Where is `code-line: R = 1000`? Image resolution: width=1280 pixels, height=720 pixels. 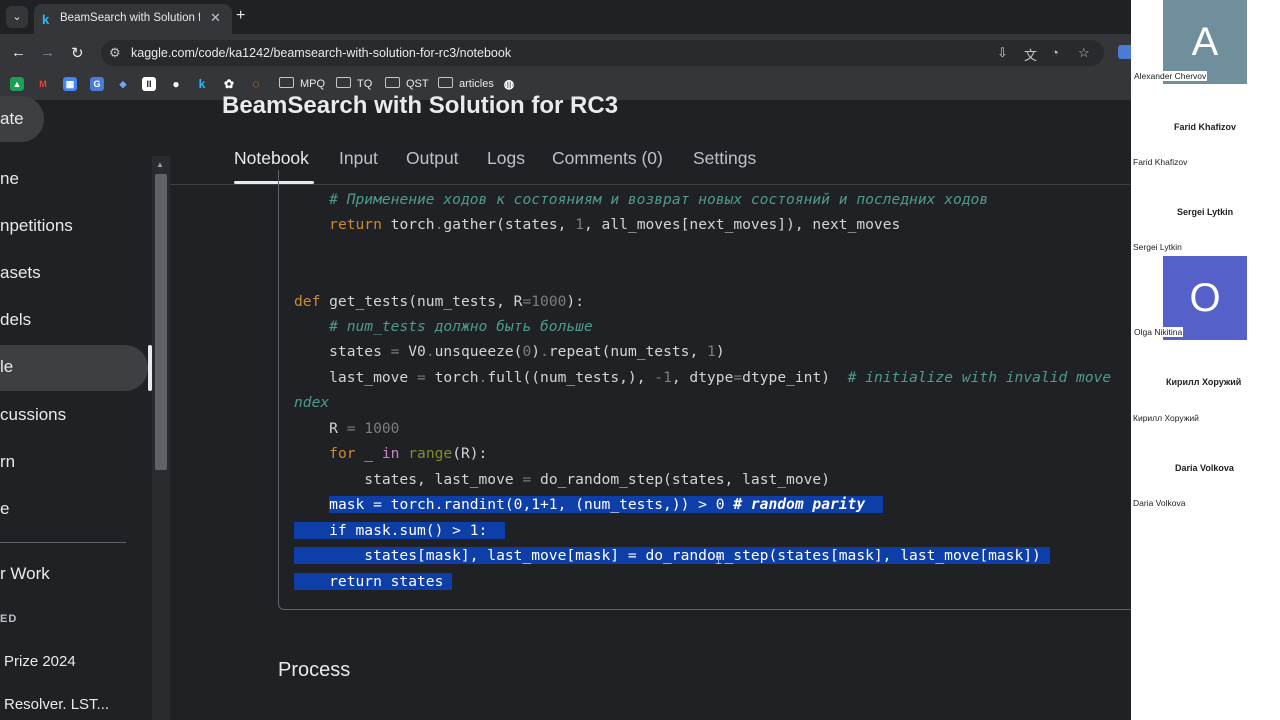
code-line: R = 1000 is located at coordinates (347, 428).